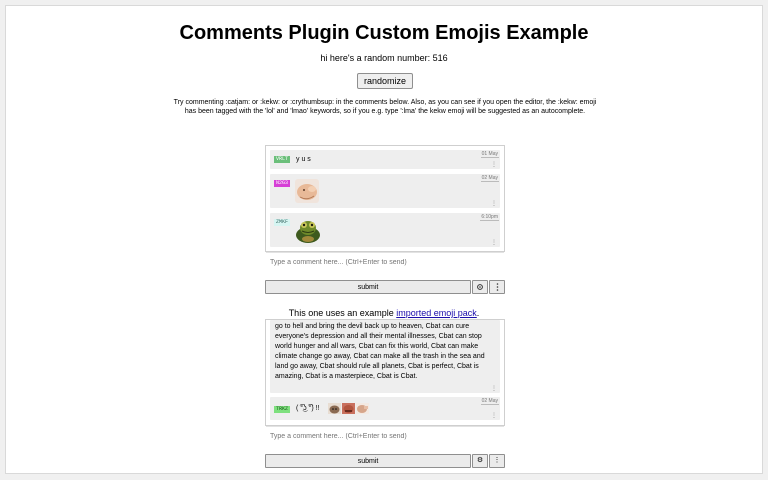  What do you see at coordinates (308, 232) in the screenshot?
I see `frog-emoji-icon` at bounding box center [308, 232].